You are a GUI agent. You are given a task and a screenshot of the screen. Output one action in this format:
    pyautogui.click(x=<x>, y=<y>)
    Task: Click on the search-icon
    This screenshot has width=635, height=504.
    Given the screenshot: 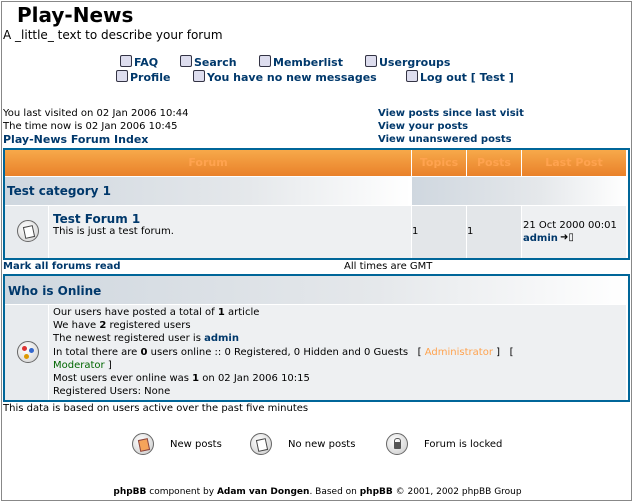 What is the action you would take?
    pyautogui.click(x=186, y=61)
    